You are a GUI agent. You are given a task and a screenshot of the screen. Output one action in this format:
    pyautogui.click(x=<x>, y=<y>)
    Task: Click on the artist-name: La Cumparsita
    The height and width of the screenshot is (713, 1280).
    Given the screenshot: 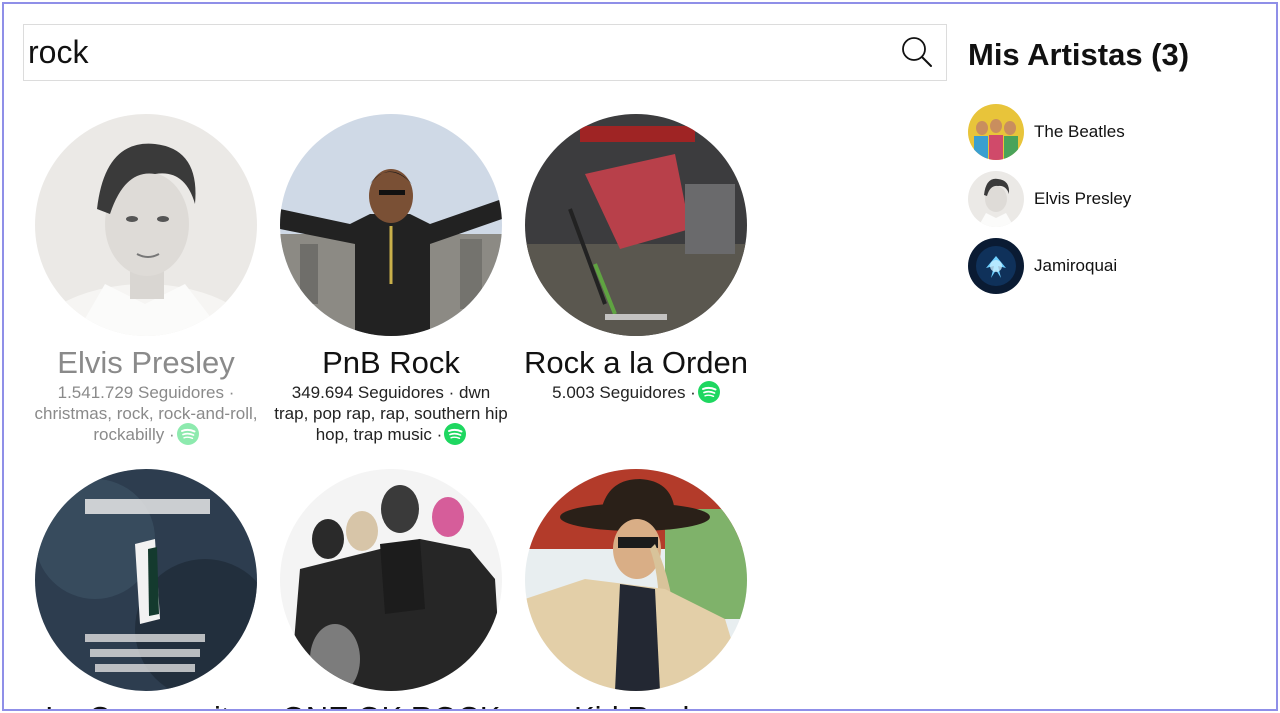 What is the action you would take?
    pyautogui.click(x=146, y=704)
    